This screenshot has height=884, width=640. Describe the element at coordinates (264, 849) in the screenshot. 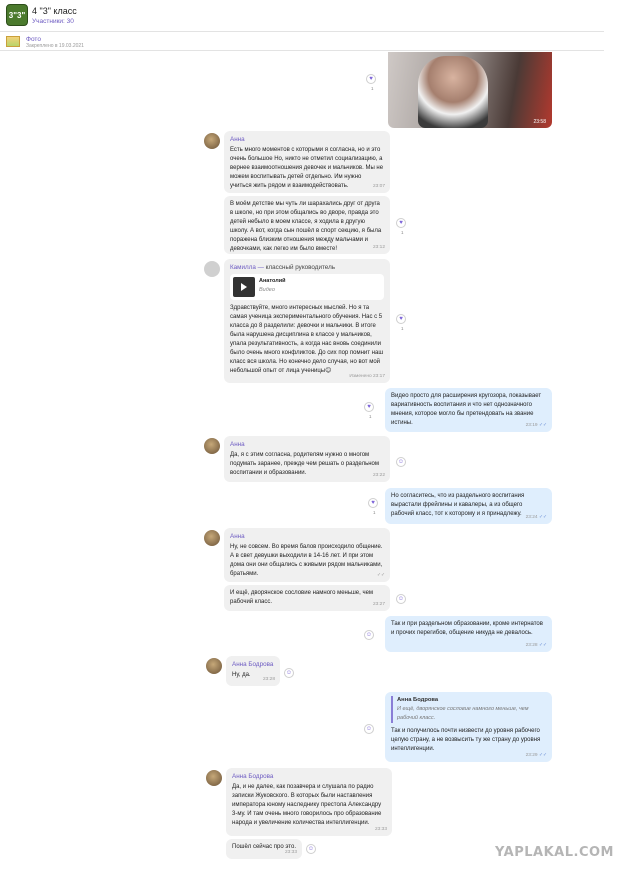

I see `message-bubble: Пошёл сейчас про это. 23:33` at that location.